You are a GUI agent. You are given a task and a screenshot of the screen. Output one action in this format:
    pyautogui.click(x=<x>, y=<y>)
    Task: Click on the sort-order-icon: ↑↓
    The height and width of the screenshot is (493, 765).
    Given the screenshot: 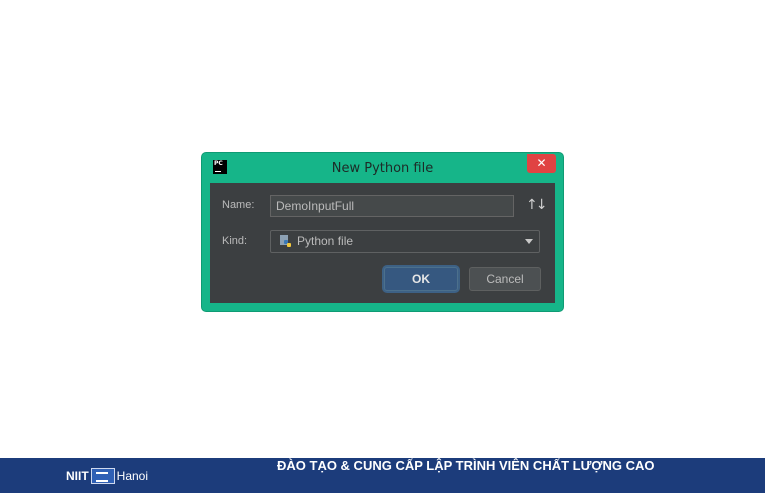 What is the action you would take?
    pyautogui.click(x=536, y=205)
    